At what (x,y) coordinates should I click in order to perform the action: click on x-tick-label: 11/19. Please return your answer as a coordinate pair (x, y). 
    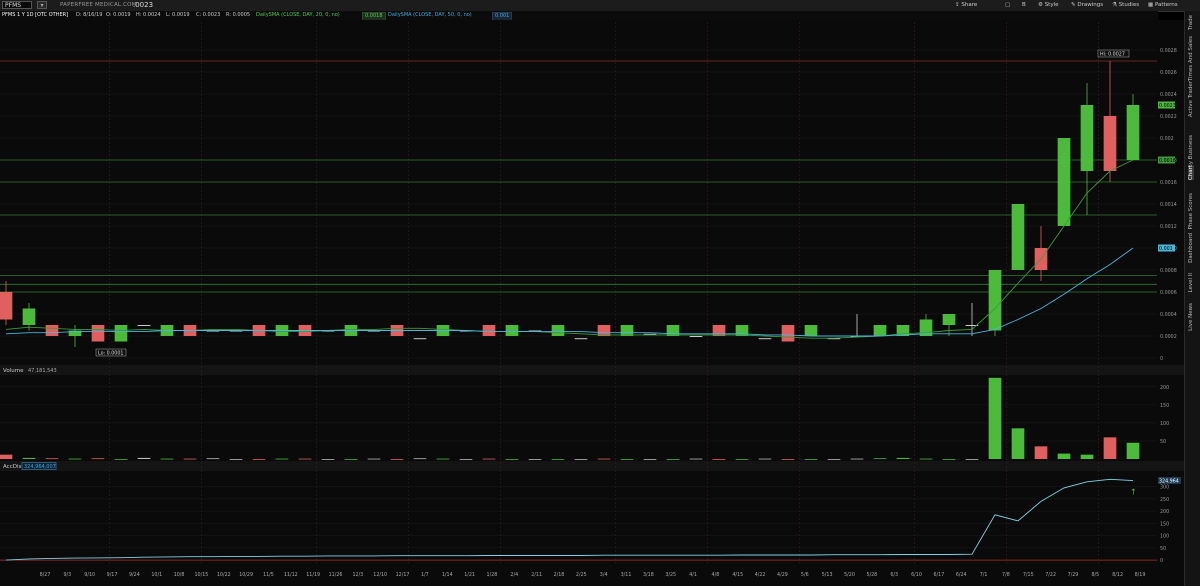
    Looking at the image, I should click on (313, 575).